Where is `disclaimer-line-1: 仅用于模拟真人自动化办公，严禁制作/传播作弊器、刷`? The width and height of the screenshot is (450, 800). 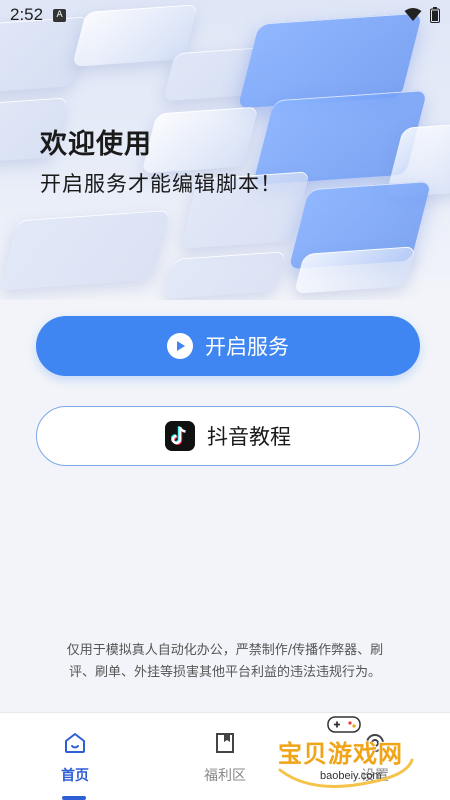 disclaimer-line-1: 仅用于模拟真人自动化办公，严禁制作/传播作弊器、刷 is located at coordinates (225, 650).